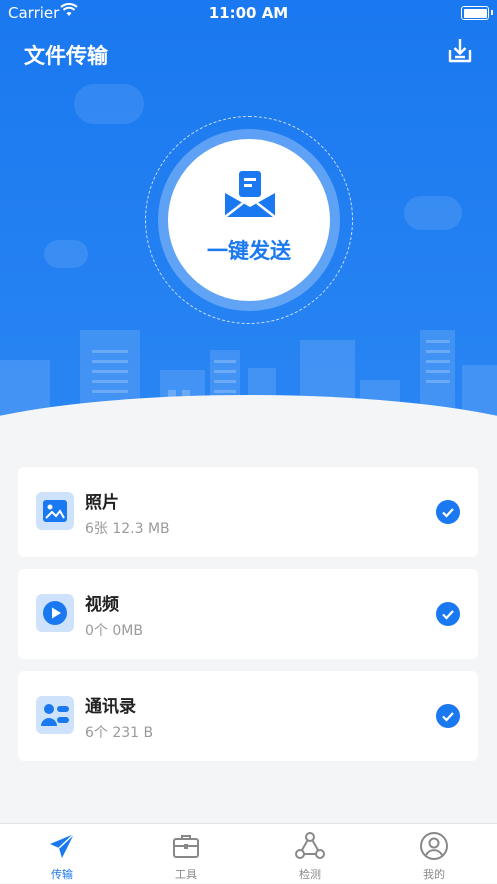  Describe the element at coordinates (434, 846) in the screenshot. I see `user-icon` at that location.